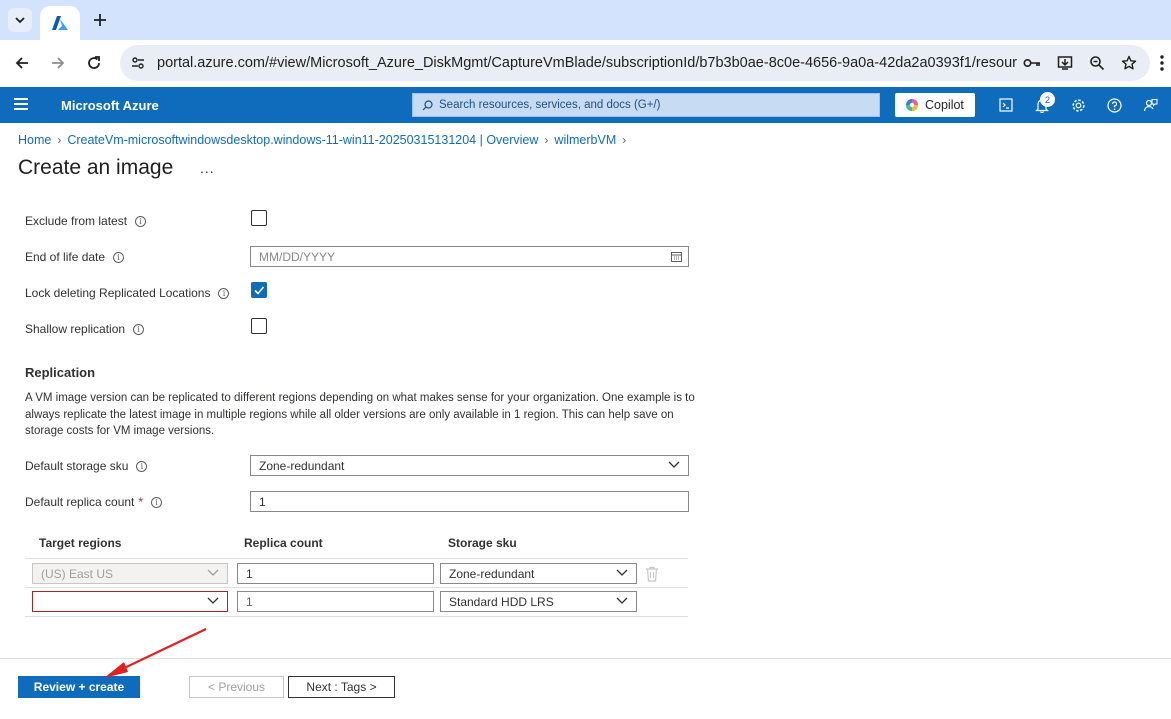  I want to click on target-region-select-row-1: (US) East US, so click(130, 573).